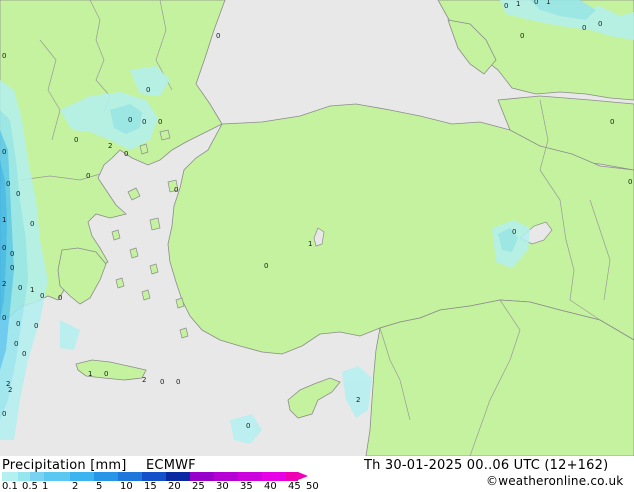 This screenshot has height=492, width=634. I want to click on scale-arrow-icon, so click(303, 476).